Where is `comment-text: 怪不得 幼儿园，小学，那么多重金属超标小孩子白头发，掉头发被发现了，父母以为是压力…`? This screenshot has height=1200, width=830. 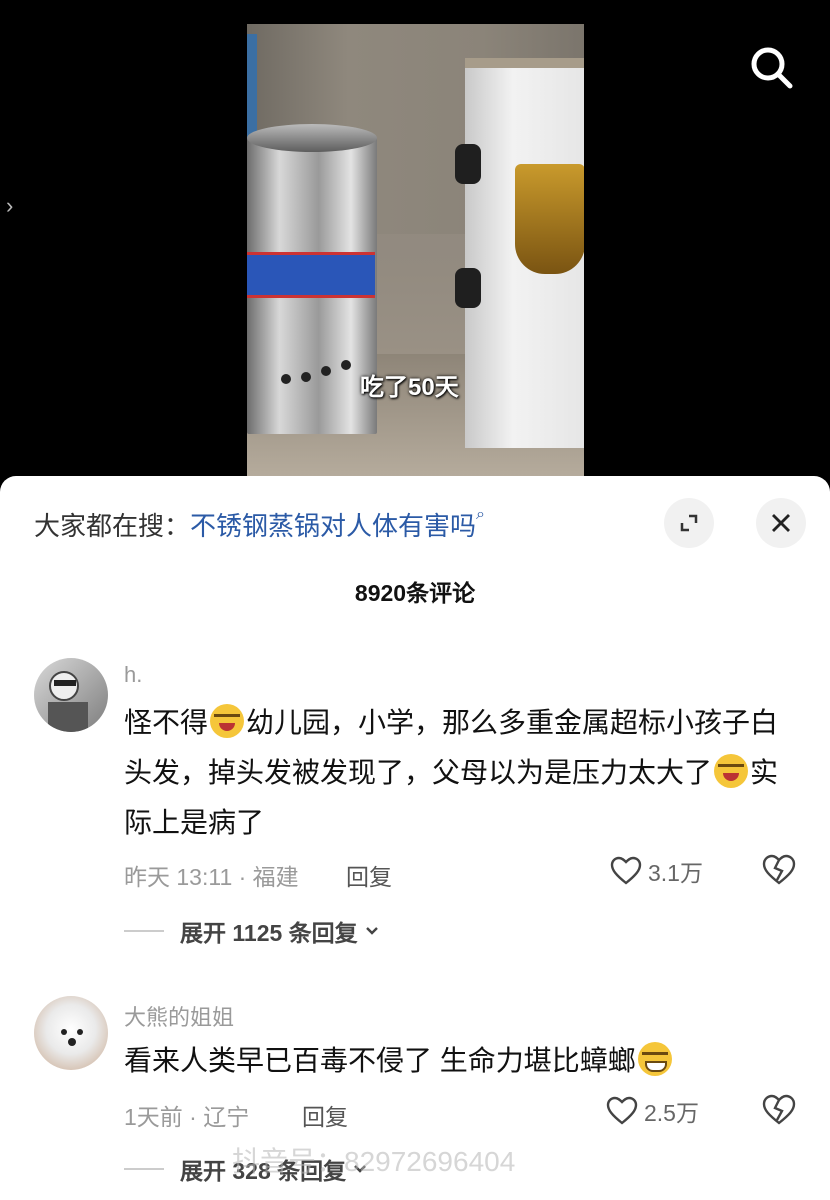
comment-text: 怪不得 幼儿园，小学，那么多重金属超标小孩子白头发，掉头发被发现了，父母以为是压力… is located at coordinates (459, 773).